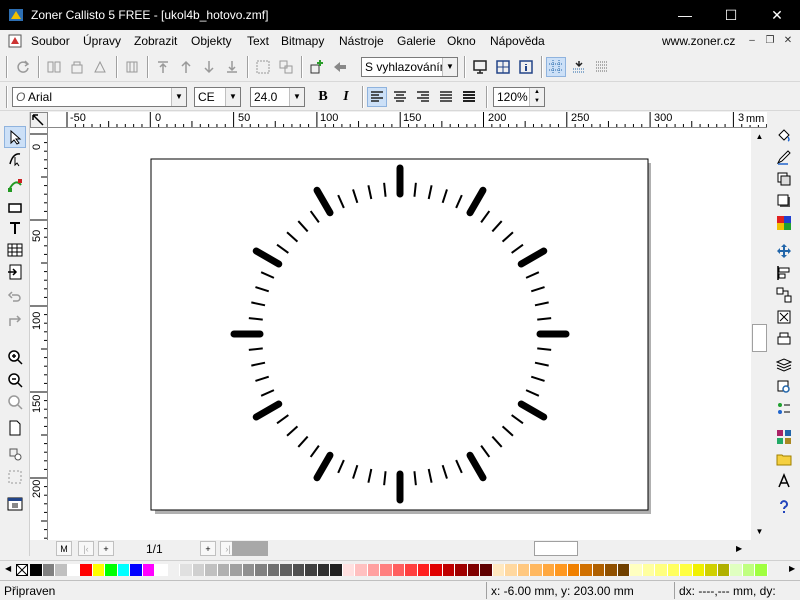 Image resolution: width=800 pixels, height=600 pixels. Describe the element at coordinates (685, 15) in the screenshot. I see `minimize-button: —` at that location.